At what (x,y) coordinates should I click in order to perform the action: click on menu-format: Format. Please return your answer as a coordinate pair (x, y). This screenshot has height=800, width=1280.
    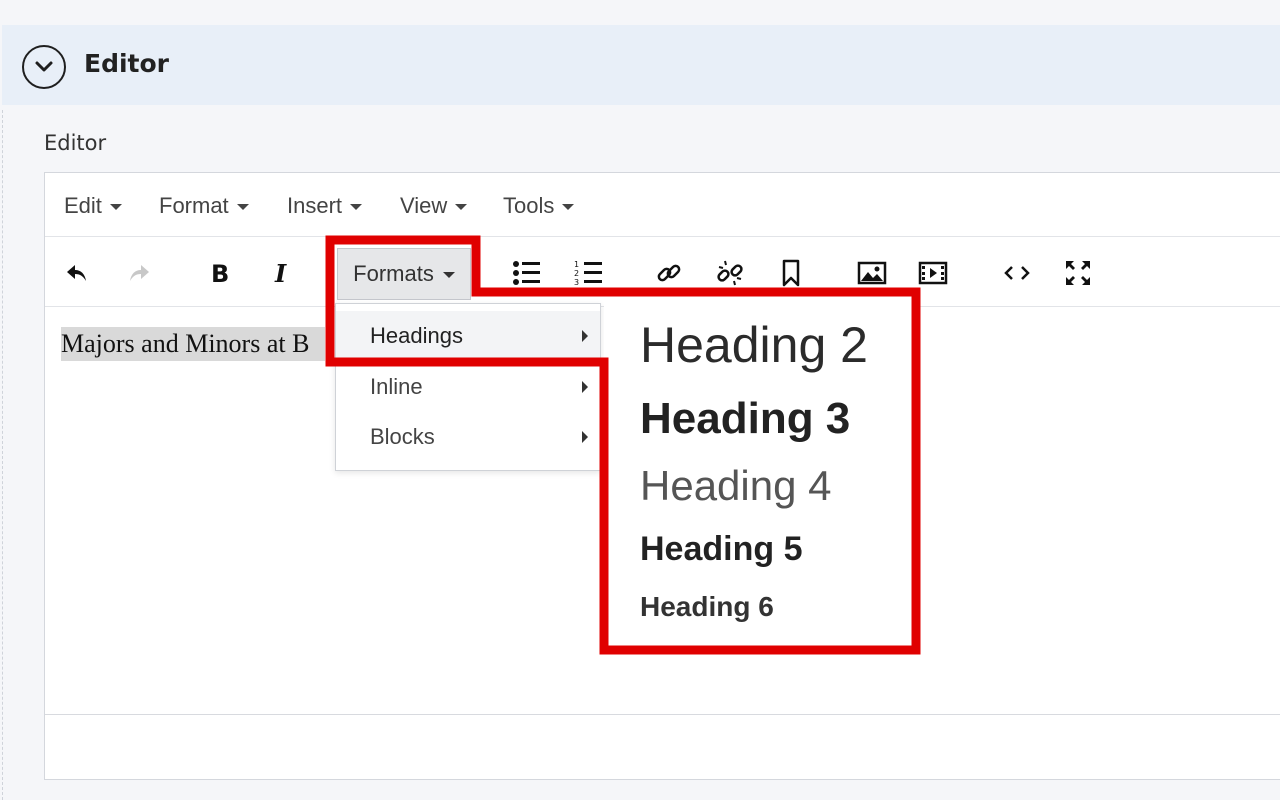
    Looking at the image, I should click on (204, 206).